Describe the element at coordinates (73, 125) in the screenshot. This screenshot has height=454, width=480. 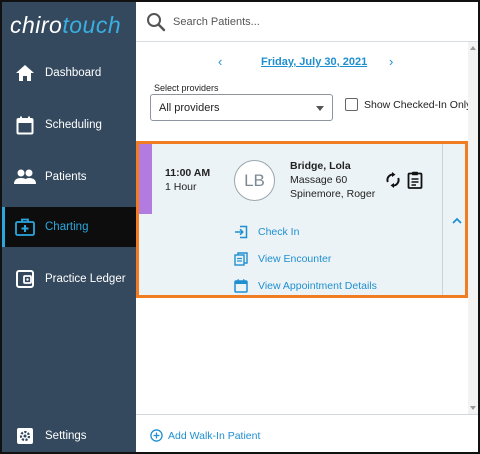
I see `sidebar-item-label: Scheduling` at that location.